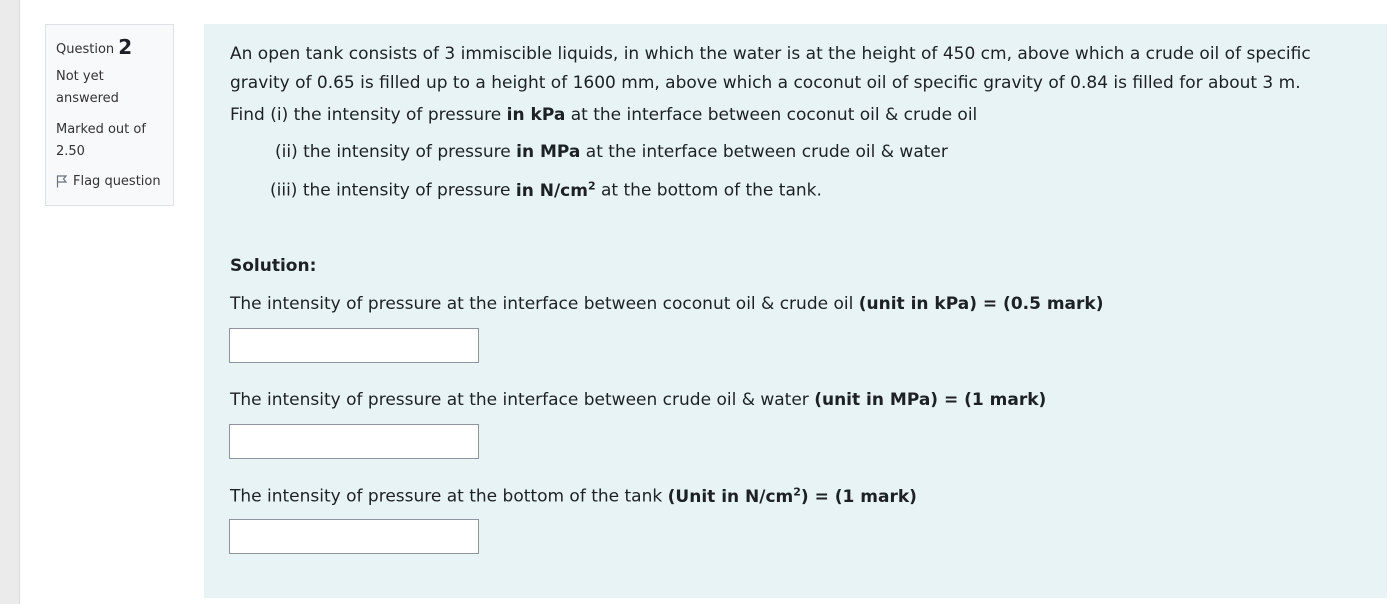  What do you see at coordinates (591, 185) in the screenshot?
I see `find-item-3-sup: 2` at bounding box center [591, 185].